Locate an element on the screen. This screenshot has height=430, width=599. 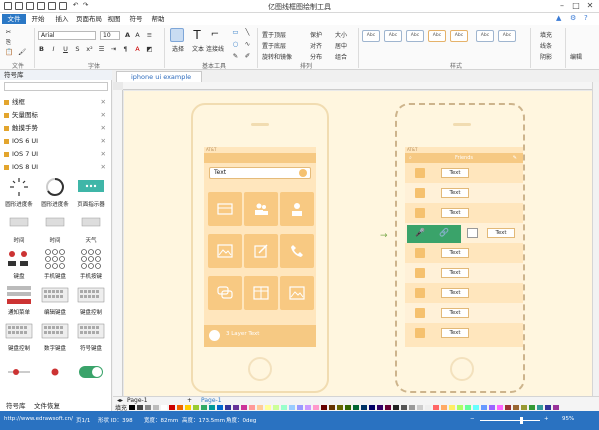
document-tab: iphone ui example is located at coordinates (159, 76).